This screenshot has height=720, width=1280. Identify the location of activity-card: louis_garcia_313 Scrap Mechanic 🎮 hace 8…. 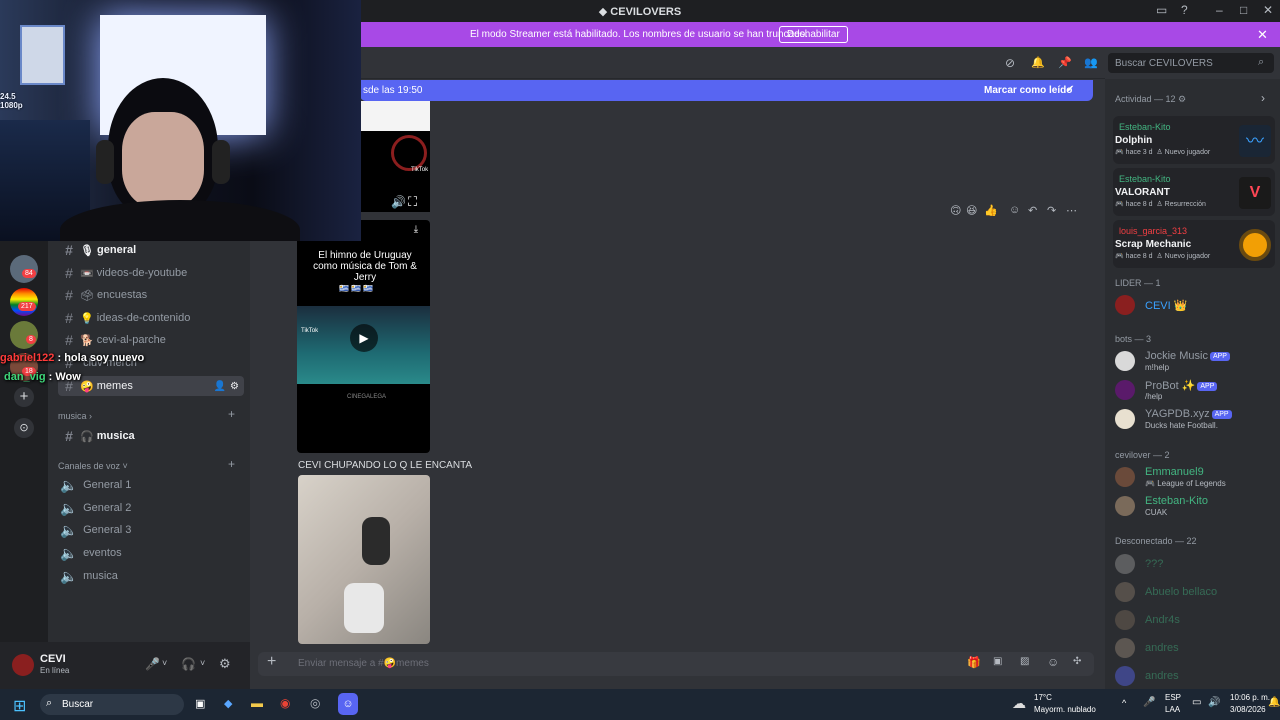
(1194, 244).